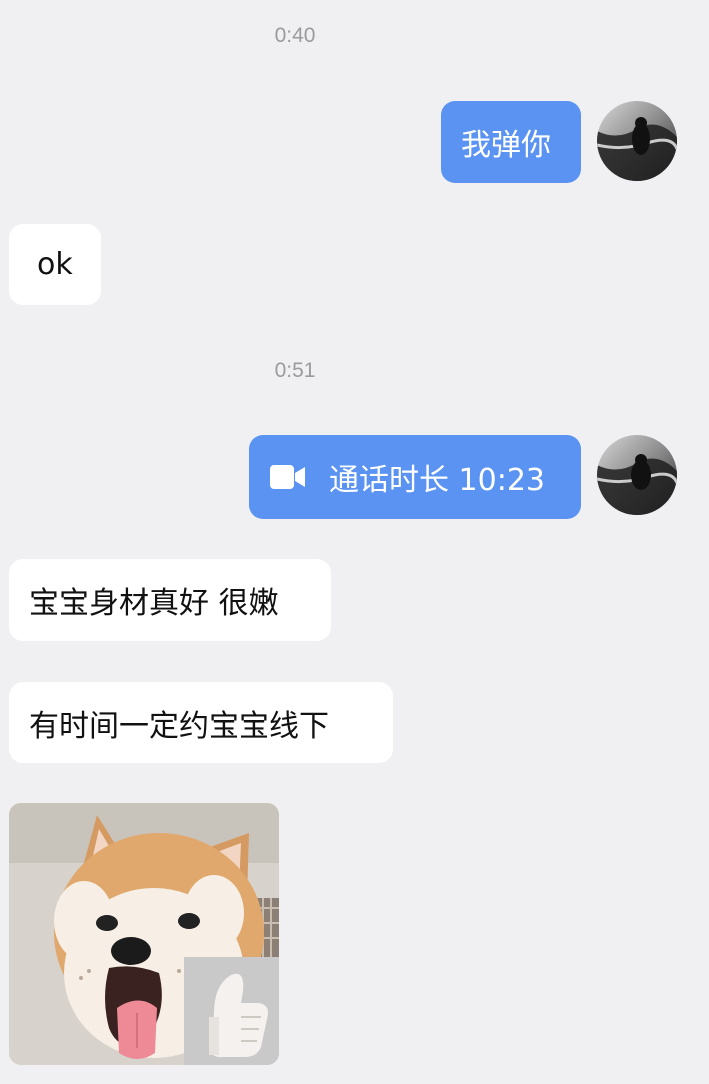  What do you see at coordinates (437, 480) in the screenshot?
I see `call-duration-label: 通话时长 10:23` at bounding box center [437, 480].